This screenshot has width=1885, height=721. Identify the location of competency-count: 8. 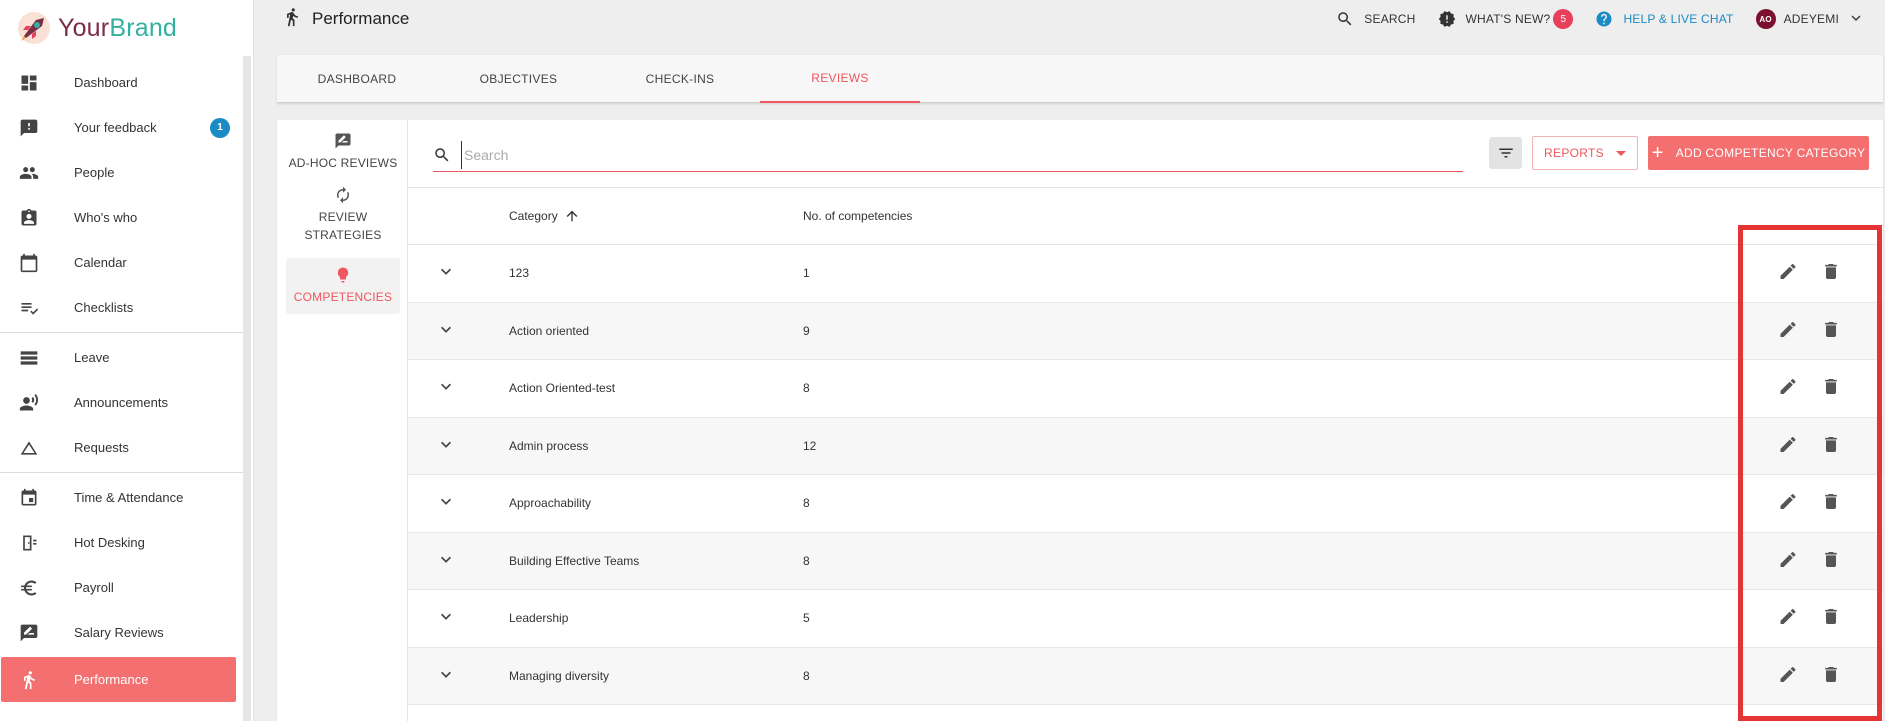
(806, 503).